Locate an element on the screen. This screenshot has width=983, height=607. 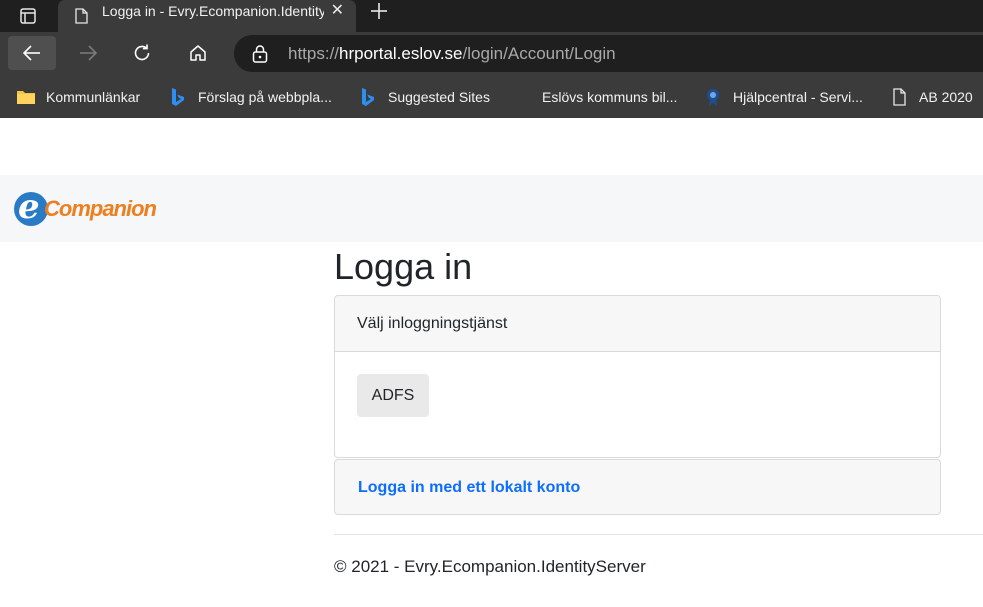
bookmark-label: Kommunlänkar is located at coordinates (93, 97).